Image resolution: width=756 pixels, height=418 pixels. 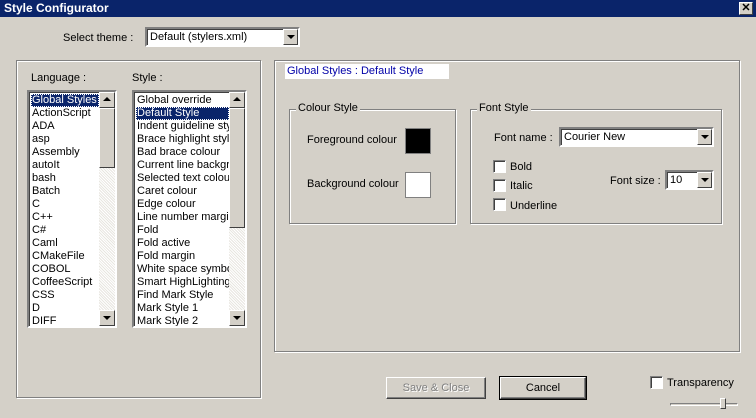 I want to click on close-icon: ✕, so click(x=746, y=8).